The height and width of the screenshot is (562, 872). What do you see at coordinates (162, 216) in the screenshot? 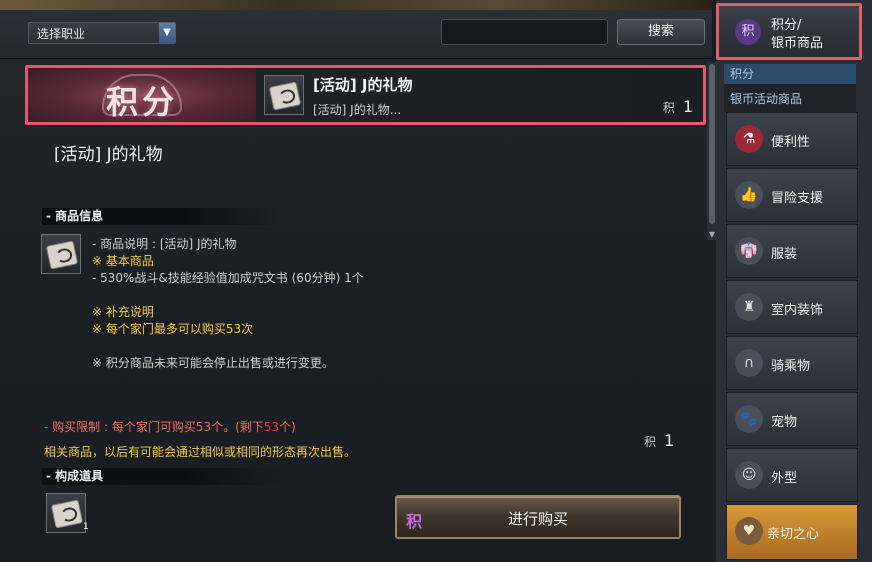
I see `info-section-header: - 商品信息` at bounding box center [162, 216].